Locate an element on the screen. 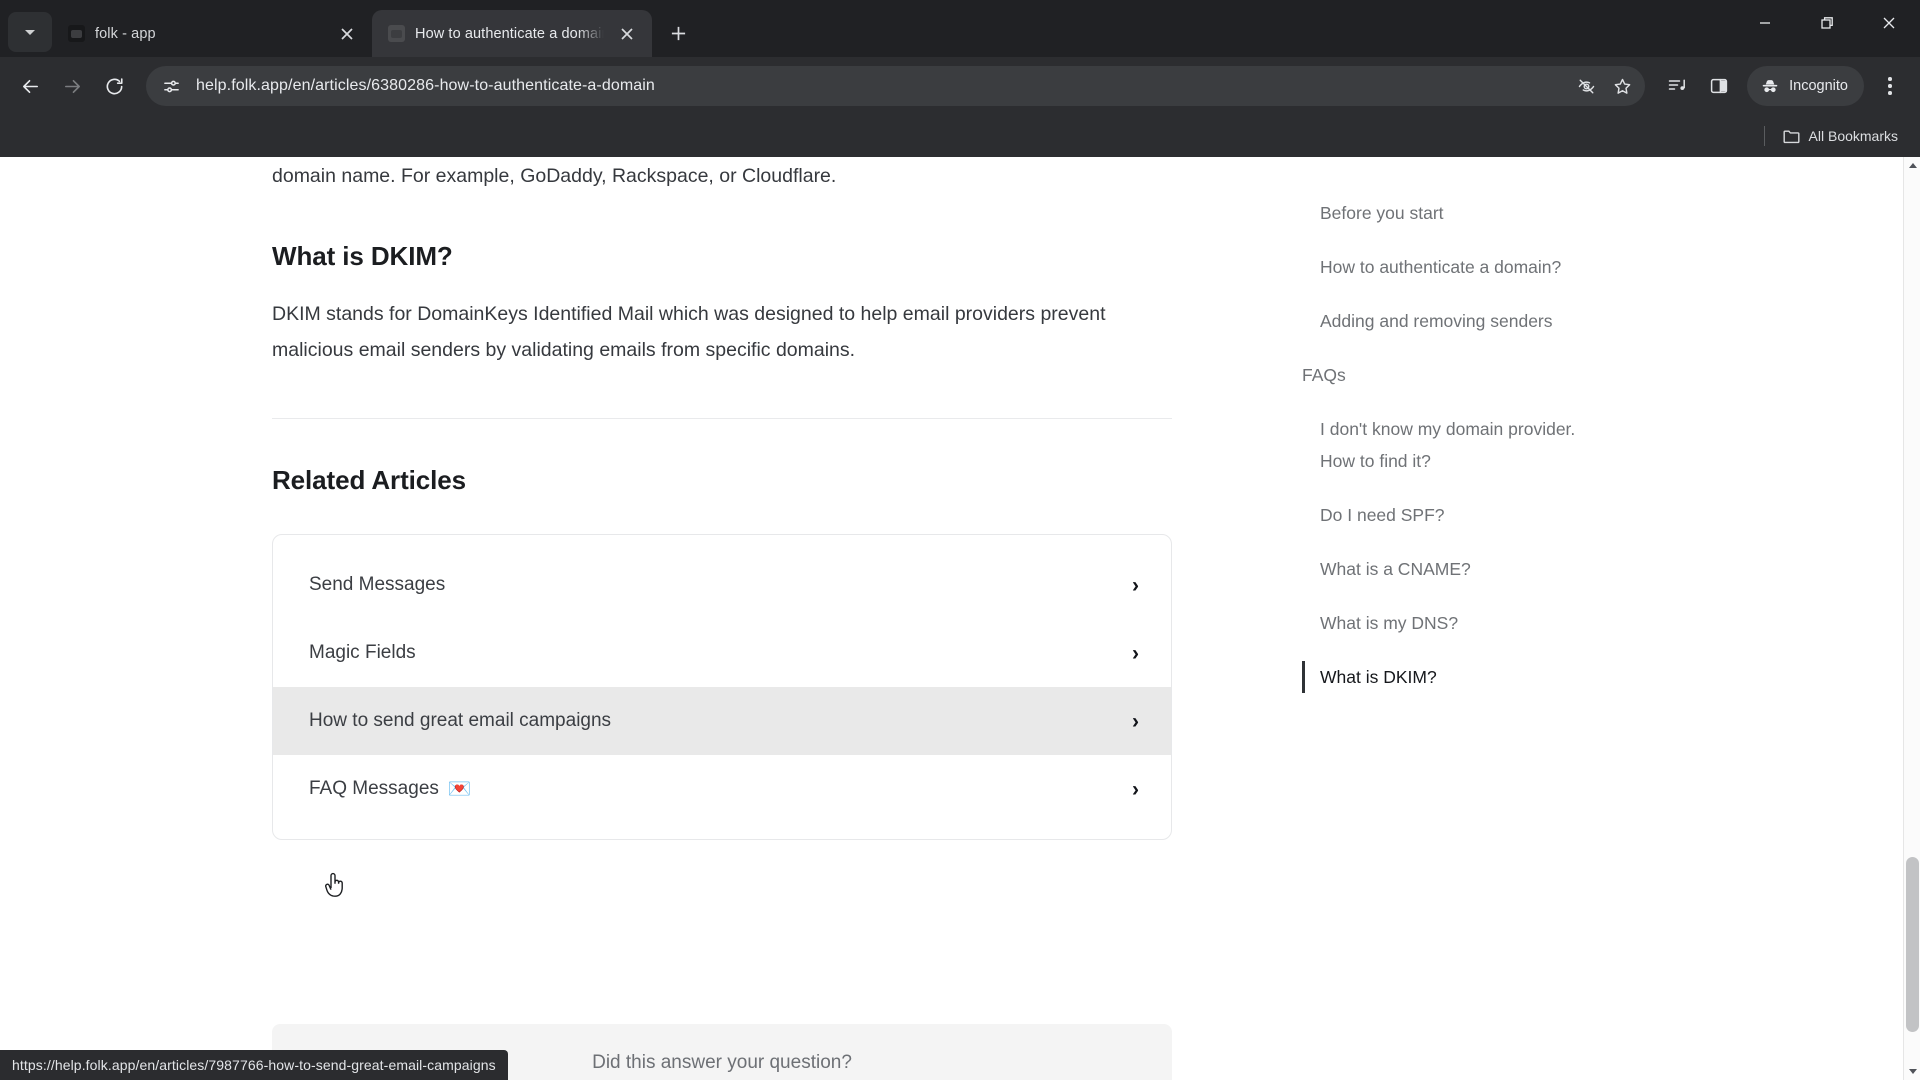 Image resolution: width=1920 pixels, height=1080 pixels. tab-how-to-authenticate-a-domain: How to authenticate a domain? is located at coordinates (512, 33).